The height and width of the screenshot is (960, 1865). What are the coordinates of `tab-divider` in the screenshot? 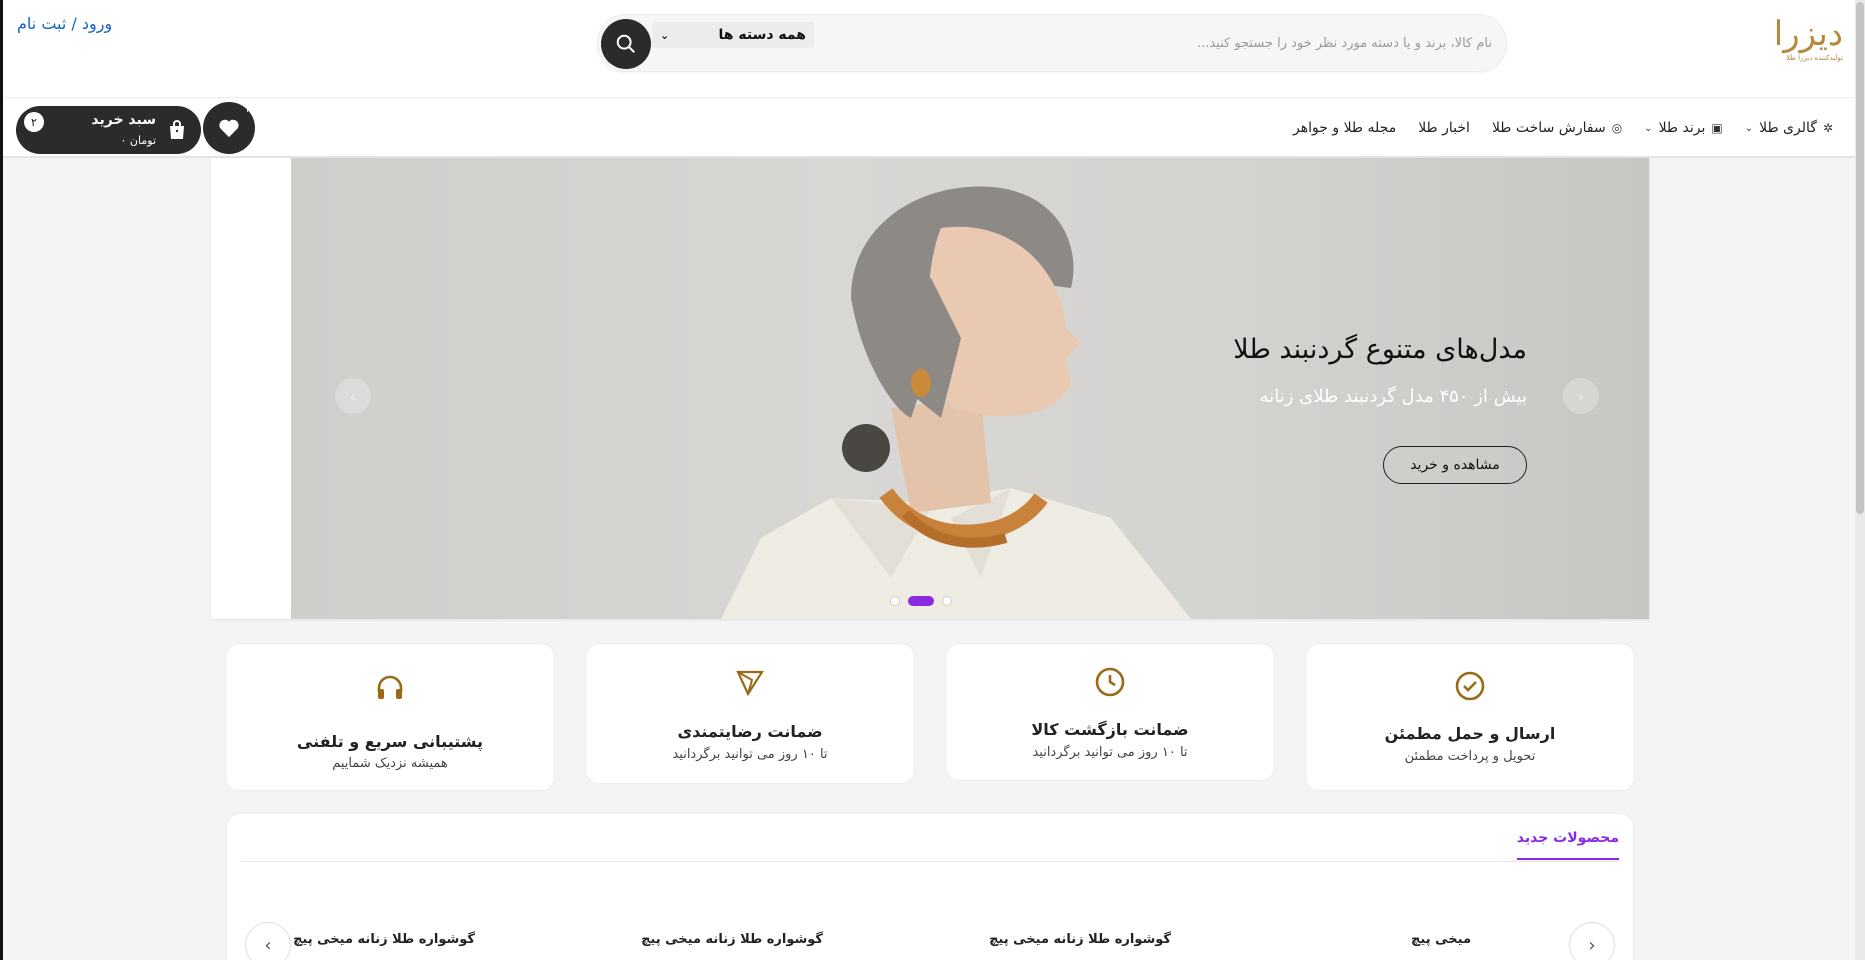 It's located at (930, 861).